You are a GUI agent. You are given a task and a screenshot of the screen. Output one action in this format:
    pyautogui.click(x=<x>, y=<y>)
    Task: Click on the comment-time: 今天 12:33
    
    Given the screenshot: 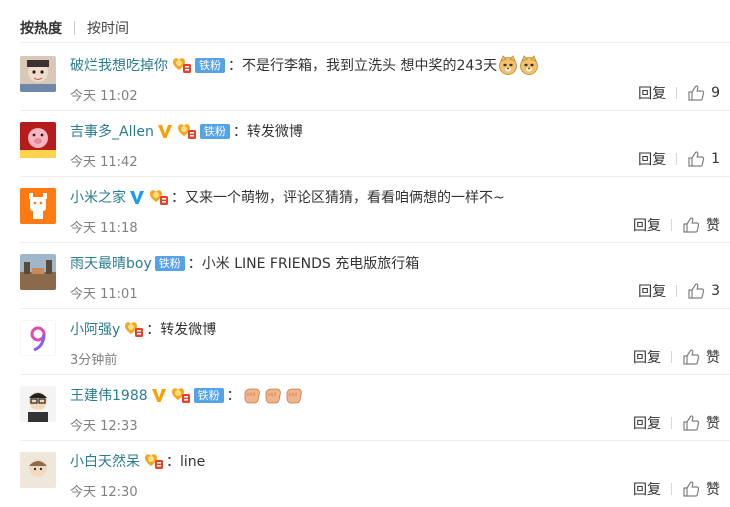 What is the action you would take?
    pyautogui.click(x=104, y=426)
    